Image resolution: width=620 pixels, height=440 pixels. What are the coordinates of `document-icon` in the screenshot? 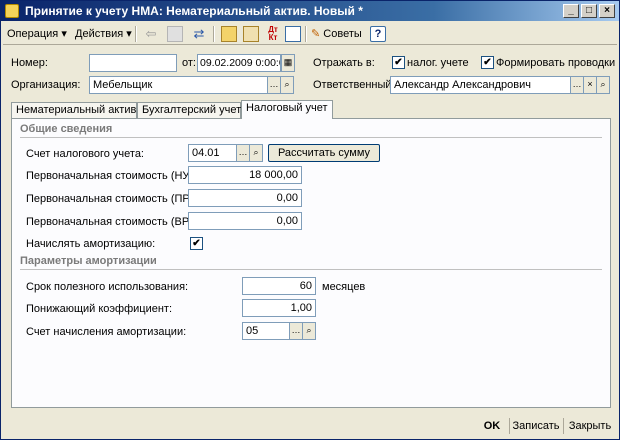 It's located at (12, 11).